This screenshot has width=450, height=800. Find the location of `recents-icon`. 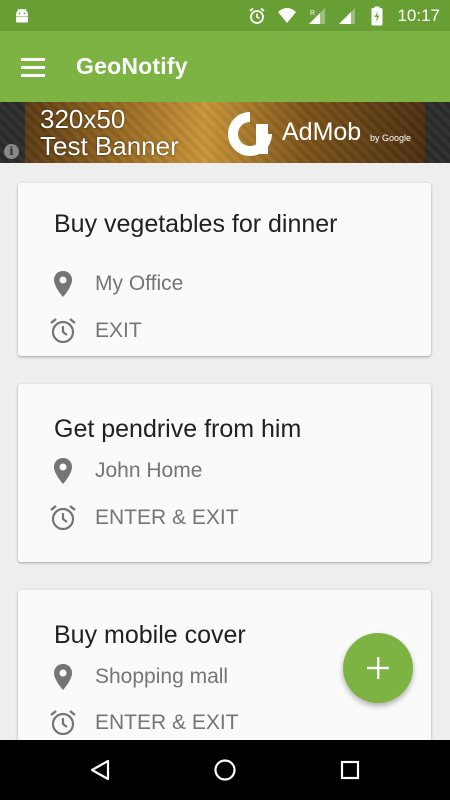

recents-icon is located at coordinates (350, 770).